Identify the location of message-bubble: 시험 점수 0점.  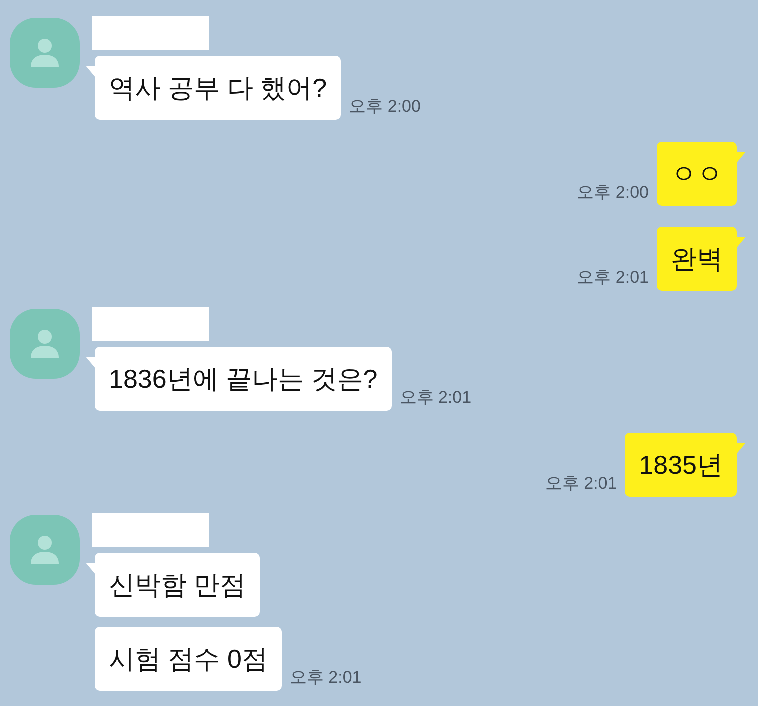
(188, 659).